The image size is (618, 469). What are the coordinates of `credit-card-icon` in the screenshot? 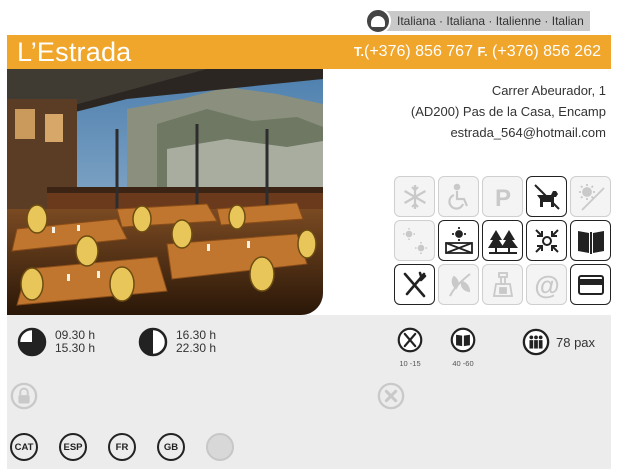 It's located at (590, 284).